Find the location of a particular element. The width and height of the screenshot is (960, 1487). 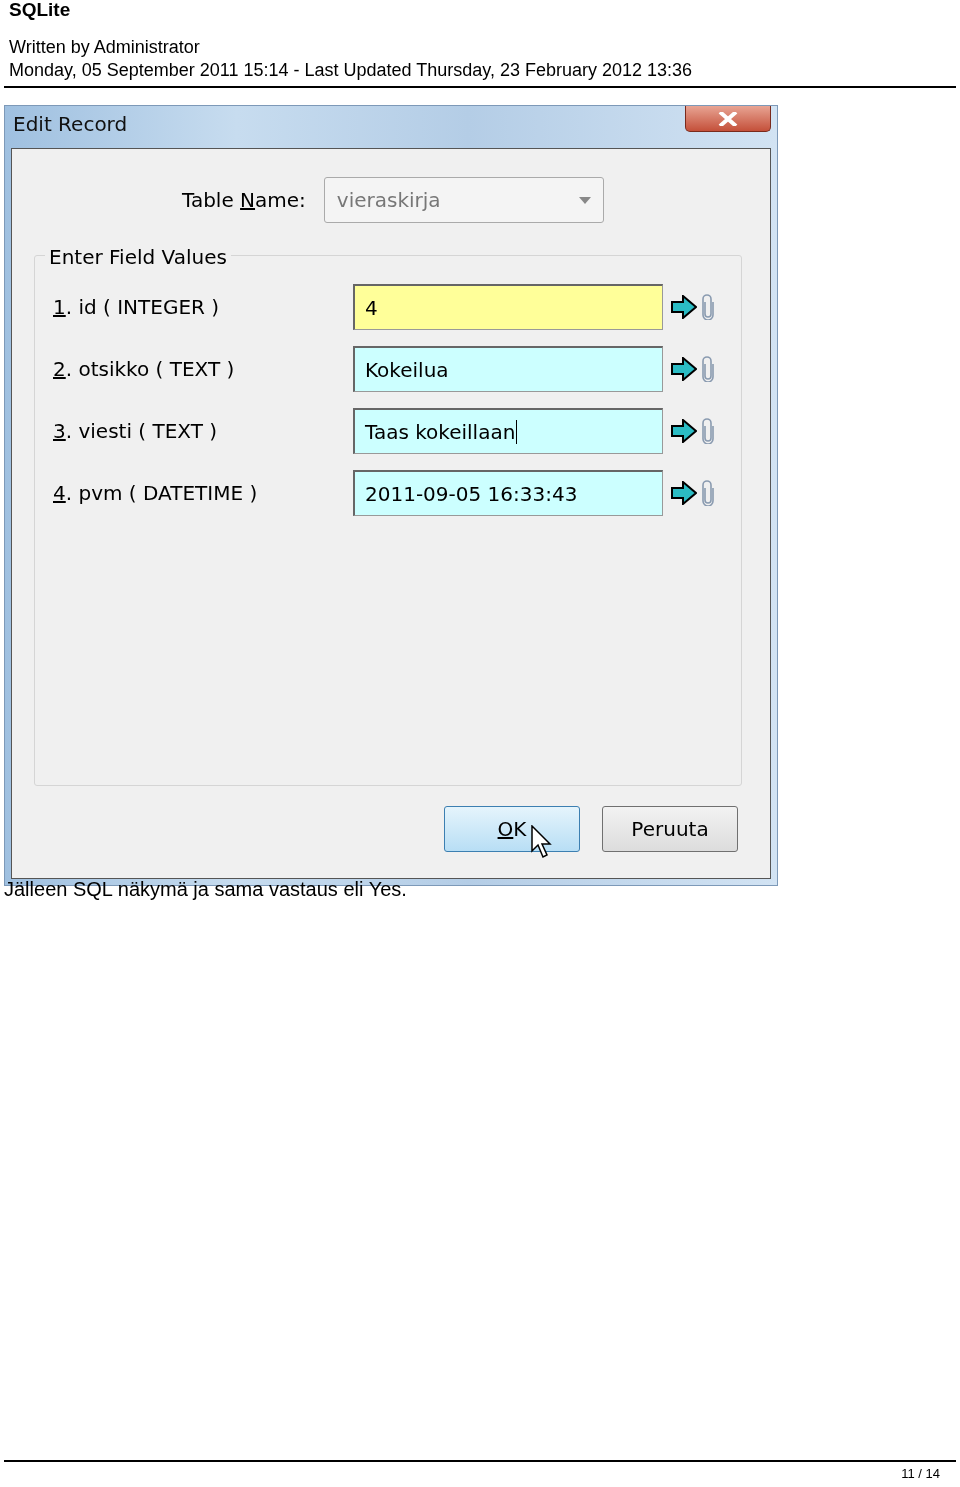

close-icon is located at coordinates (728, 118).